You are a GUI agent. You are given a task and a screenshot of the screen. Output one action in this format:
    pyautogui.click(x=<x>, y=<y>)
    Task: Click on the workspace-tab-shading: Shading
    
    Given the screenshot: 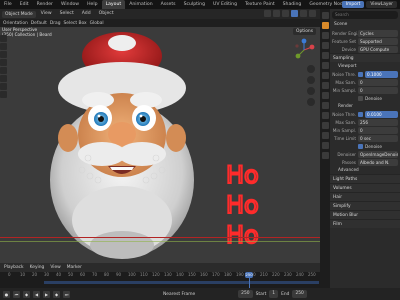 What is the action you would take?
    pyautogui.click(x=292, y=4)
    